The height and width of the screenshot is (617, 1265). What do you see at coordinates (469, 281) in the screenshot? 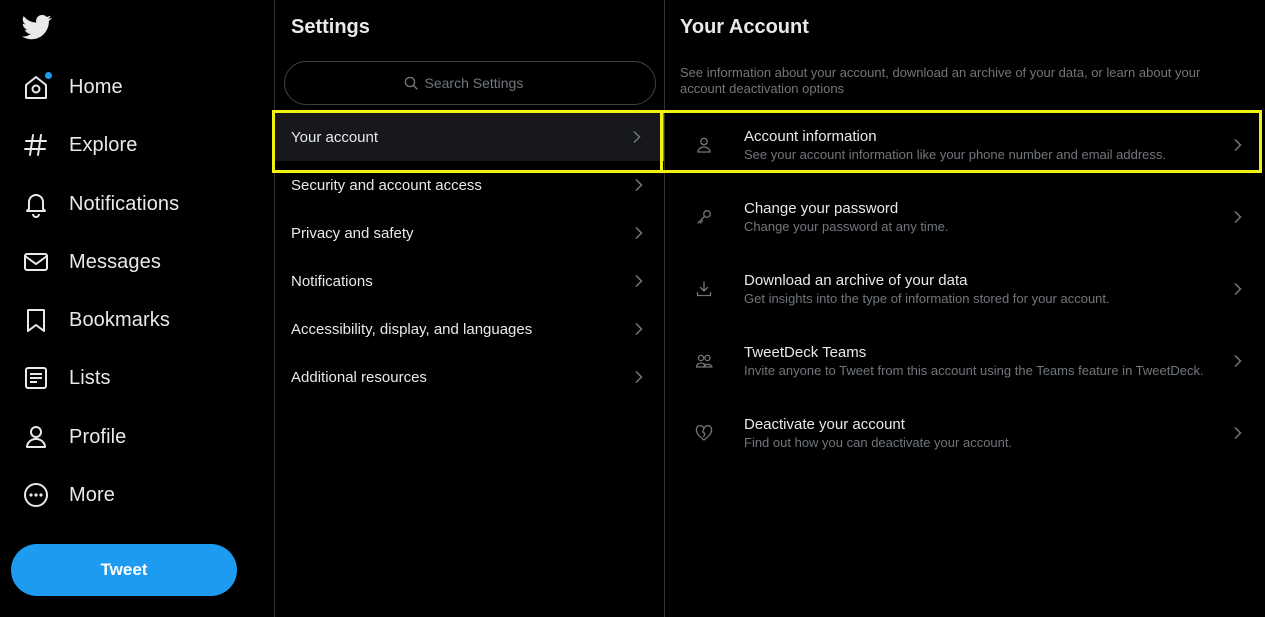
I see `settings-item-notifications: Notifications` at bounding box center [469, 281].